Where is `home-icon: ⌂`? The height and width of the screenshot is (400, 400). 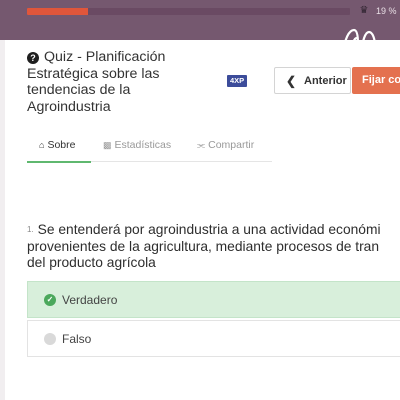
home-icon: ⌂ is located at coordinates (42, 145).